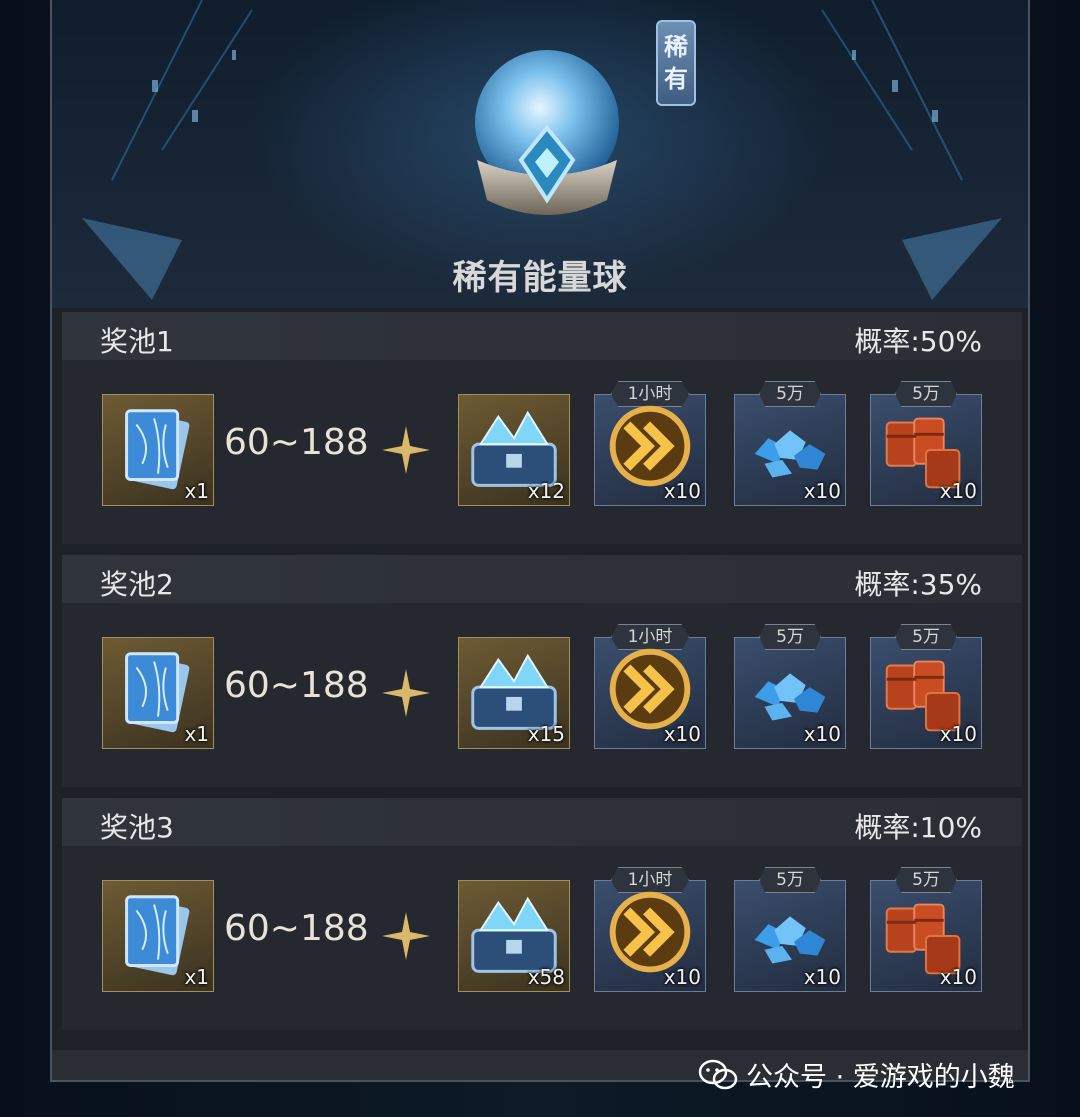 The height and width of the screenshot is (1117, 1080). Describe the element at coordinates (542, 579) in the screenshot. I see `pool-header: 奖池2 概率:35%` at that location.